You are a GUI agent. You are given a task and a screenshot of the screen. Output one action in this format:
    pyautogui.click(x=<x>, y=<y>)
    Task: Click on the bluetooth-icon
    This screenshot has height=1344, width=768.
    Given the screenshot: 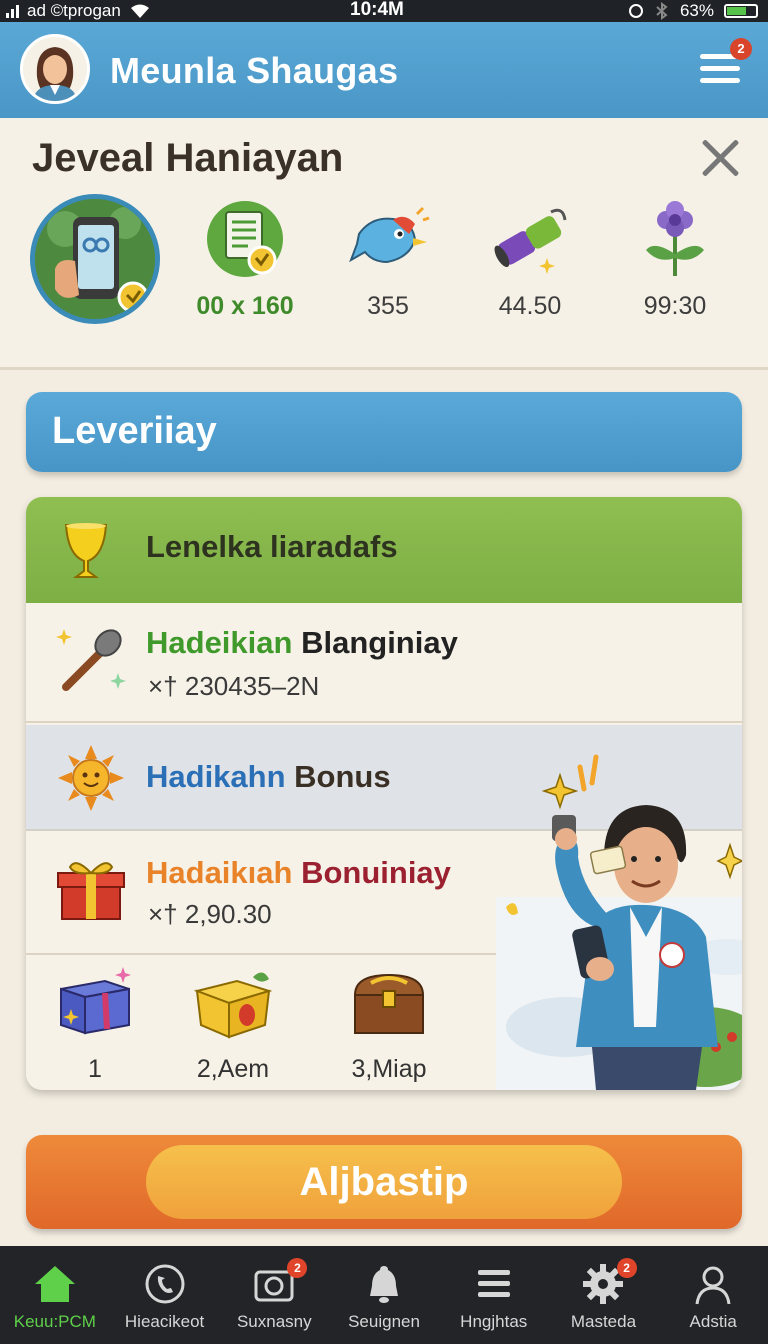 What is the action you would take?
    pyautogui.click(x=662, y=11)
    